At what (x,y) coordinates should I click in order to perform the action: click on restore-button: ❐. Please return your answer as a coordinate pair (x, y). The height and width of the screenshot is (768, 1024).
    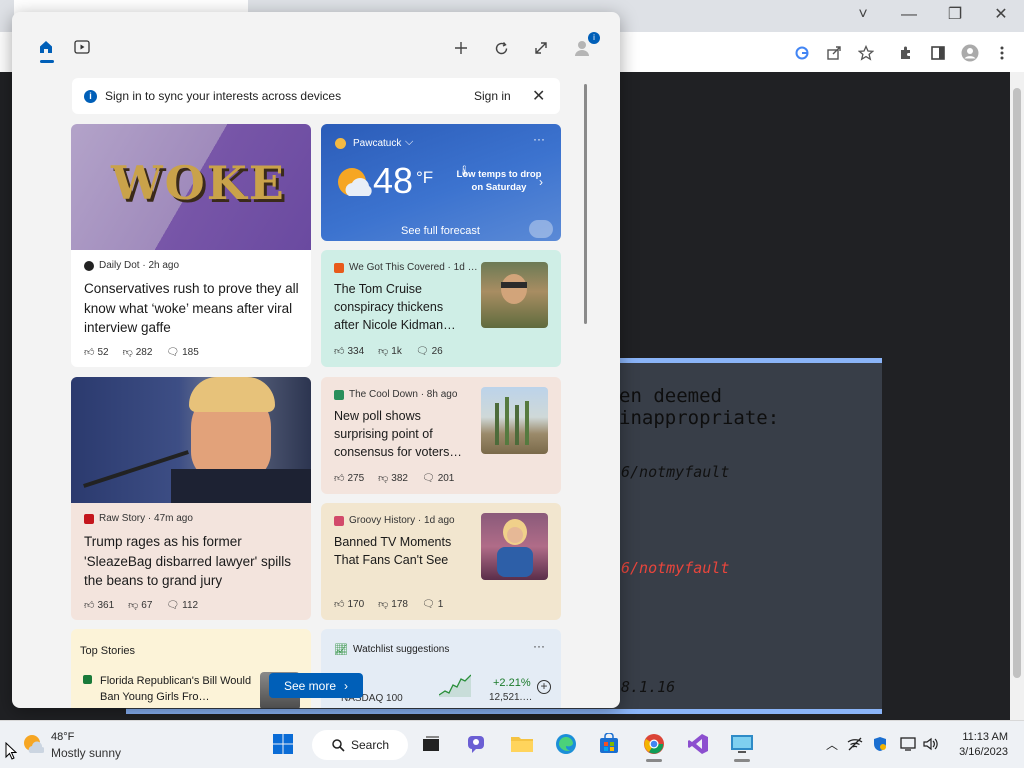
    Looking at the image, I should click on (955, 15).